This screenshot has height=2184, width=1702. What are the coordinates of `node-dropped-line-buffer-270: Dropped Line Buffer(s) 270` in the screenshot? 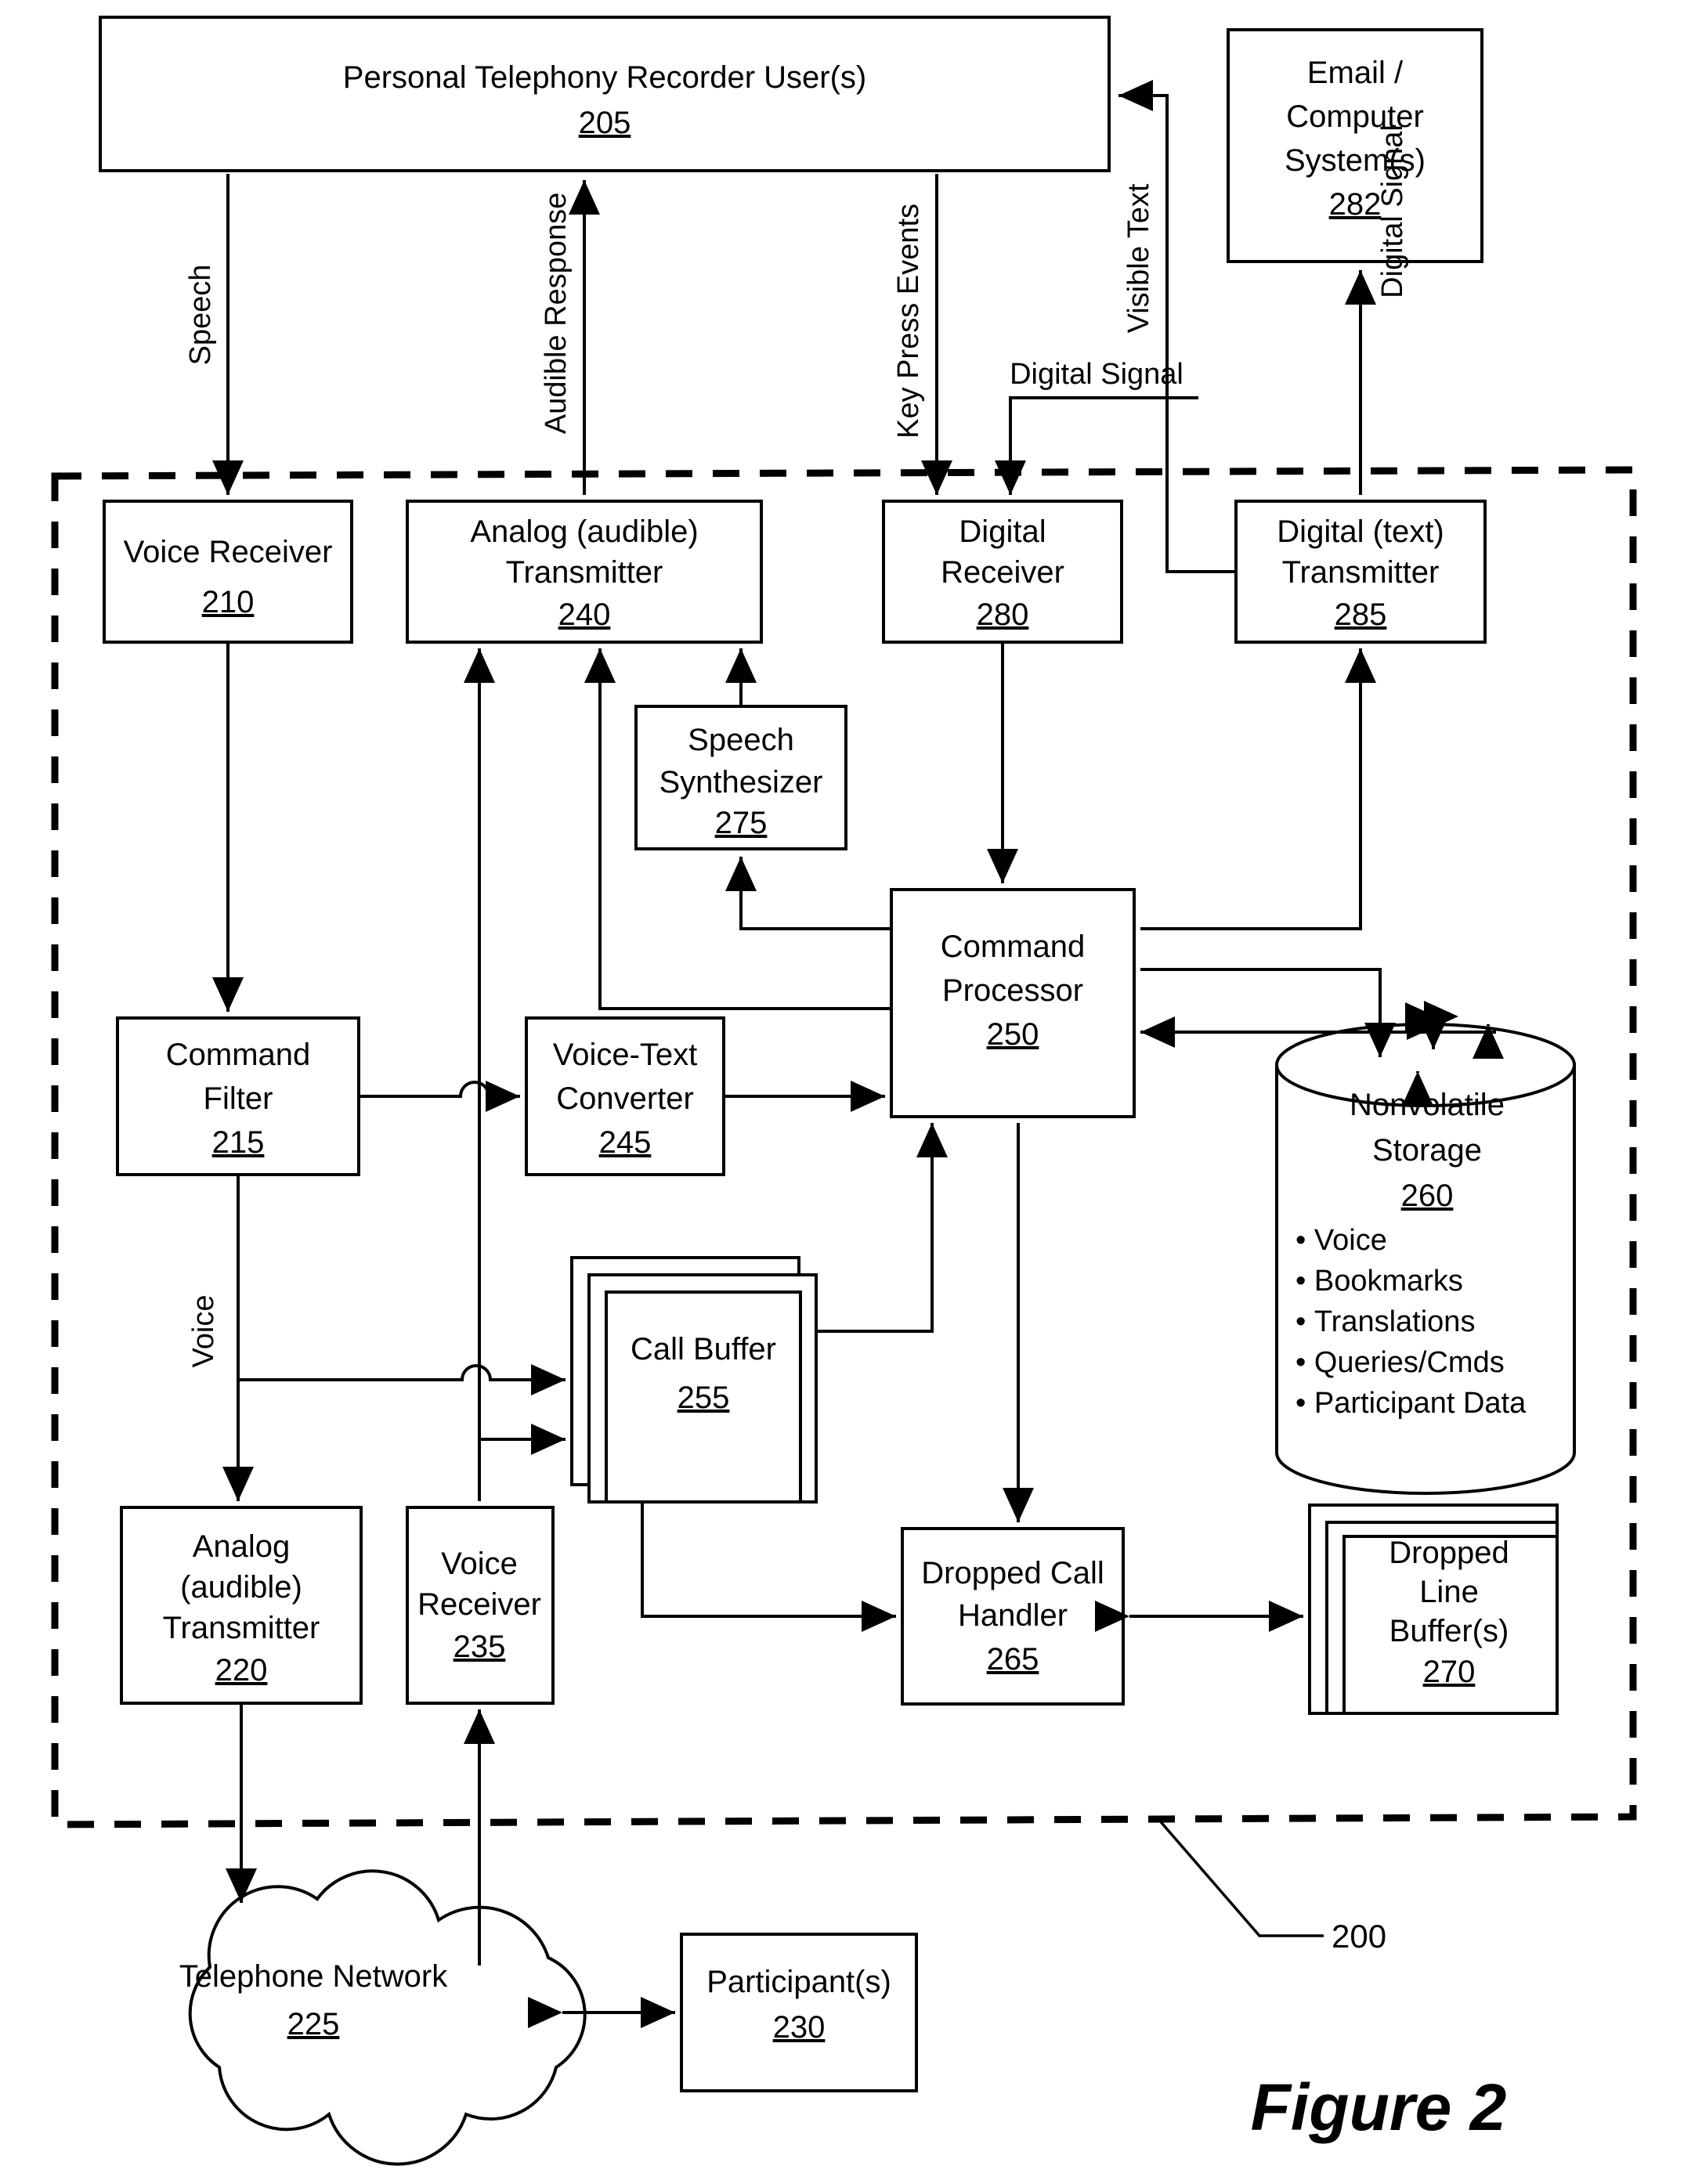 It's located at (1433, 1609).